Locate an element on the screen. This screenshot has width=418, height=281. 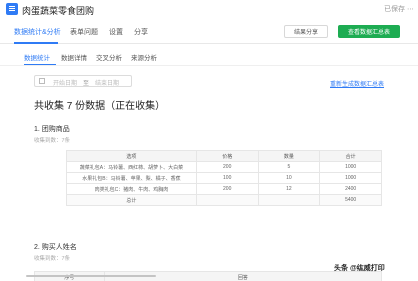
table-total-row: 总计 5400 is located at coordinates (224, 200).